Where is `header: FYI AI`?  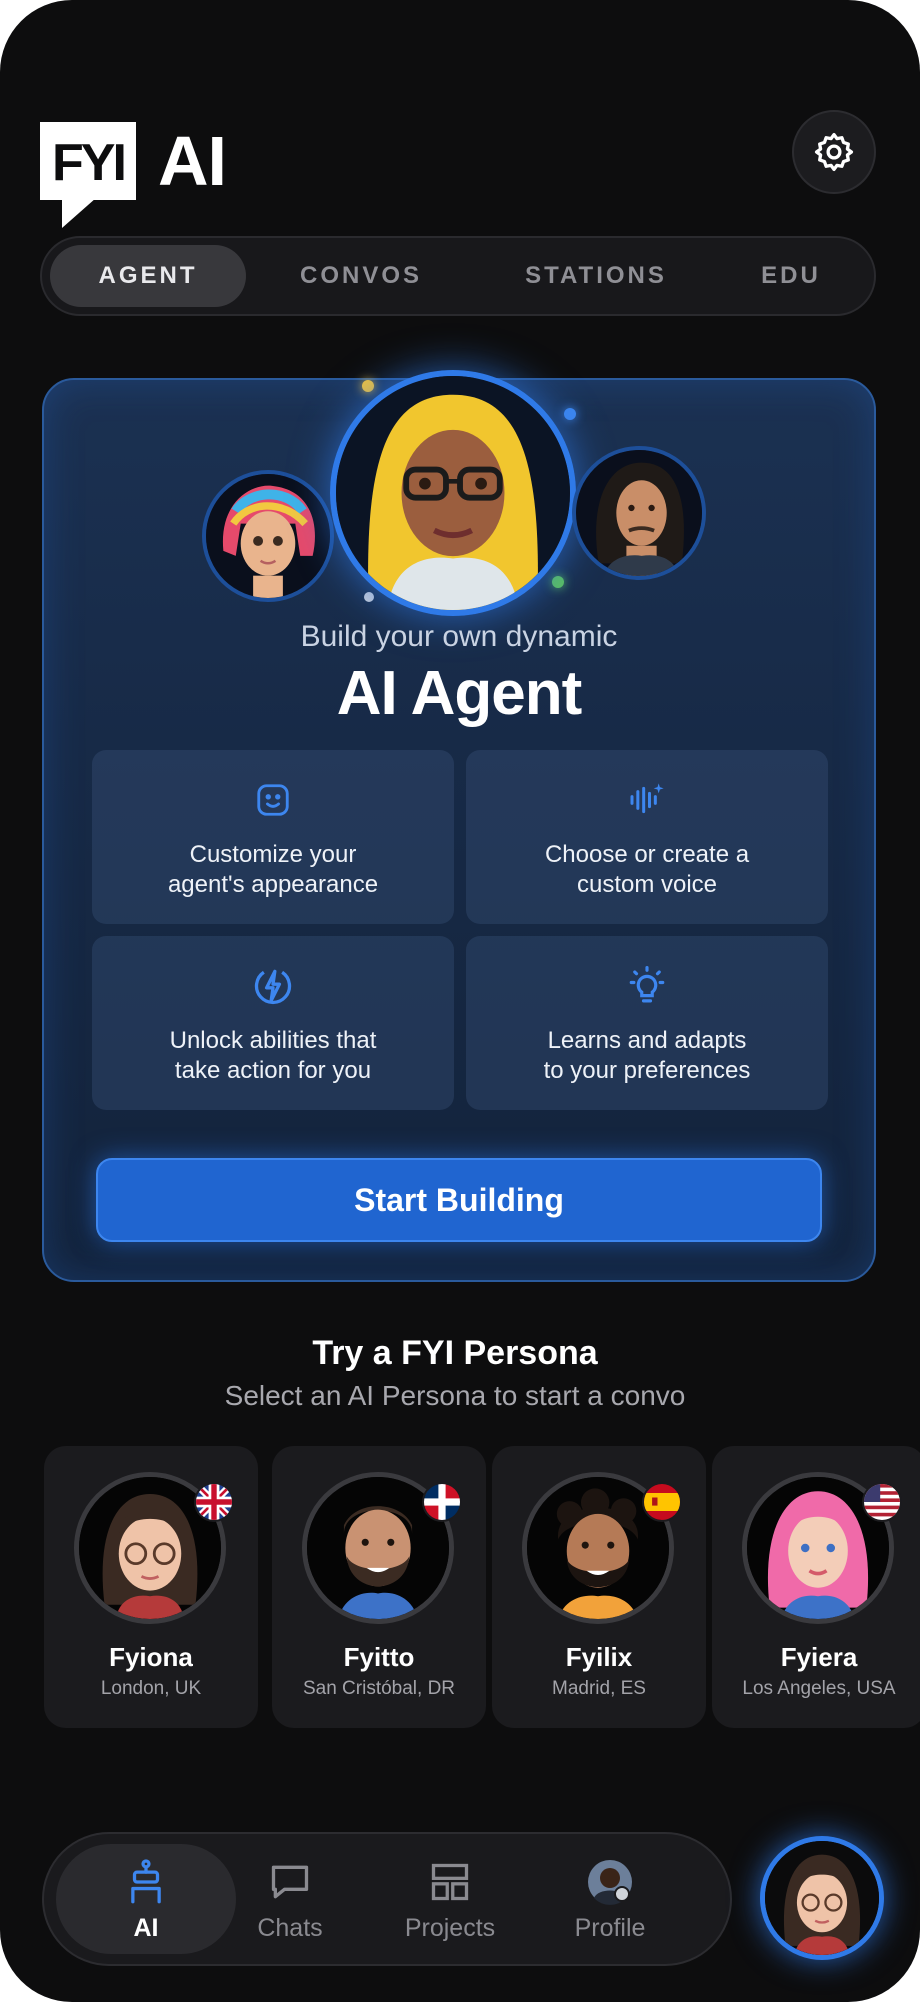
header: FYI AI is located at coordinates (458, 169).